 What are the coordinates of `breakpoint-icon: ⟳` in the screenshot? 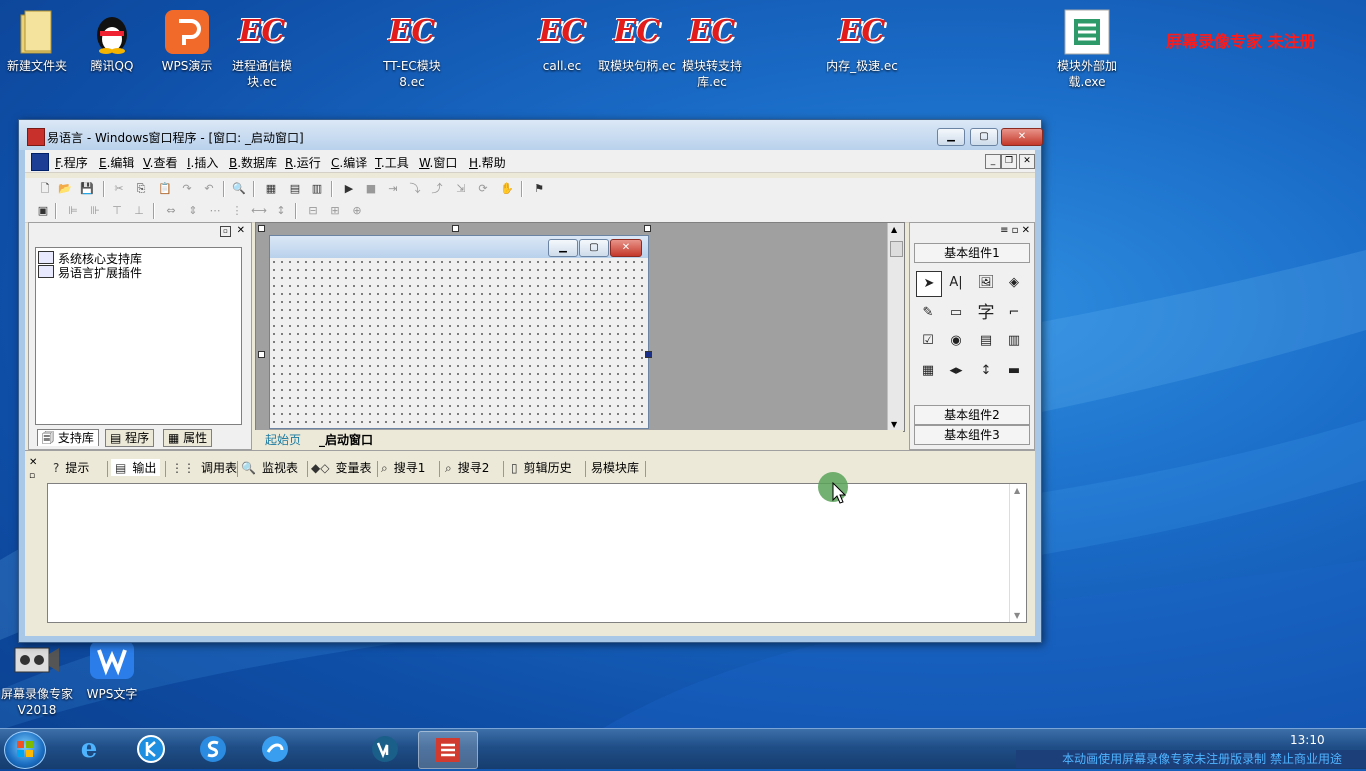 It's located at (483, 189).